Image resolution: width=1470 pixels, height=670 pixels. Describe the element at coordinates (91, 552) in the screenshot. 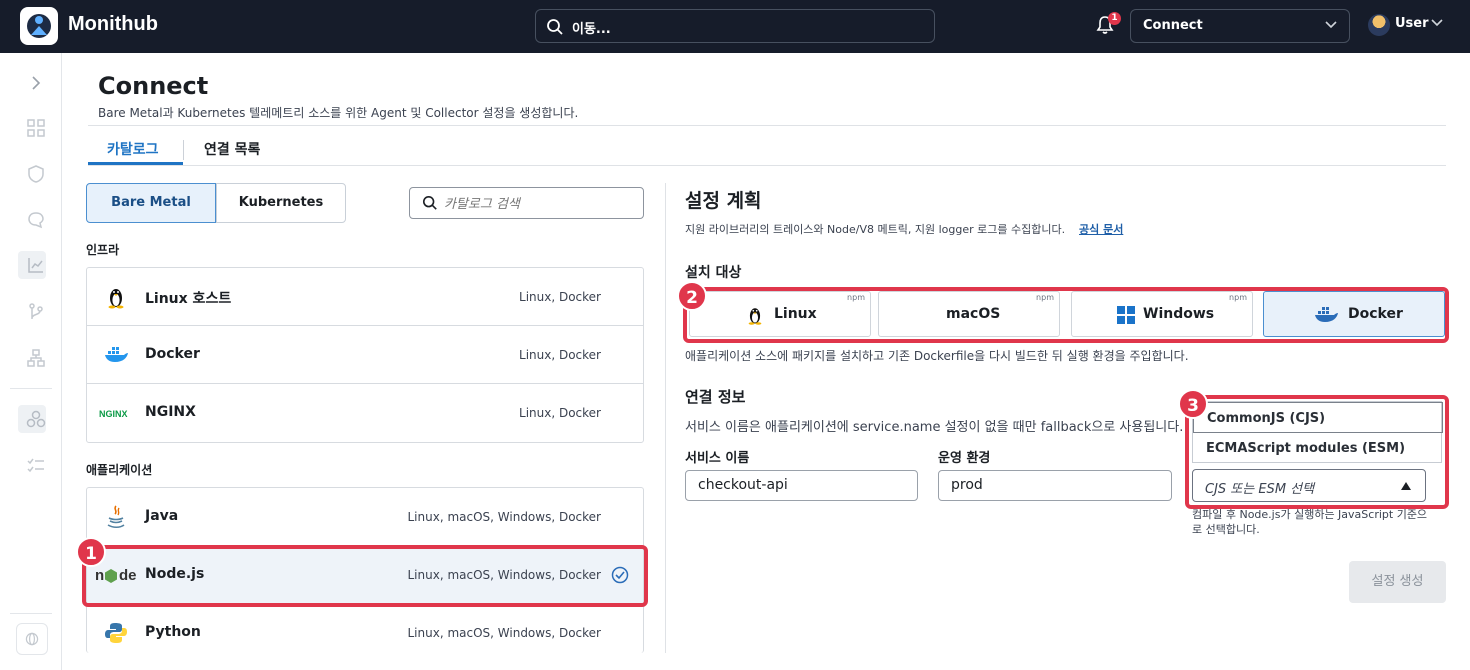

I see `callout-badge-1: 1` at that location.